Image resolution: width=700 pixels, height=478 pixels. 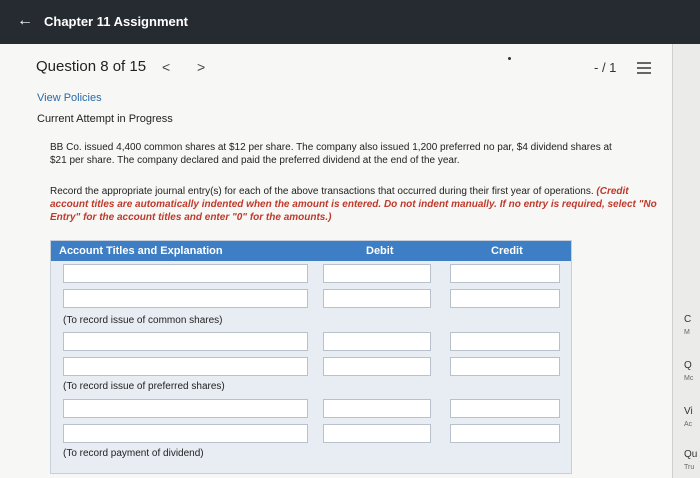 I want to click on side-panel-item: Qu, so click(x=690, y=454).